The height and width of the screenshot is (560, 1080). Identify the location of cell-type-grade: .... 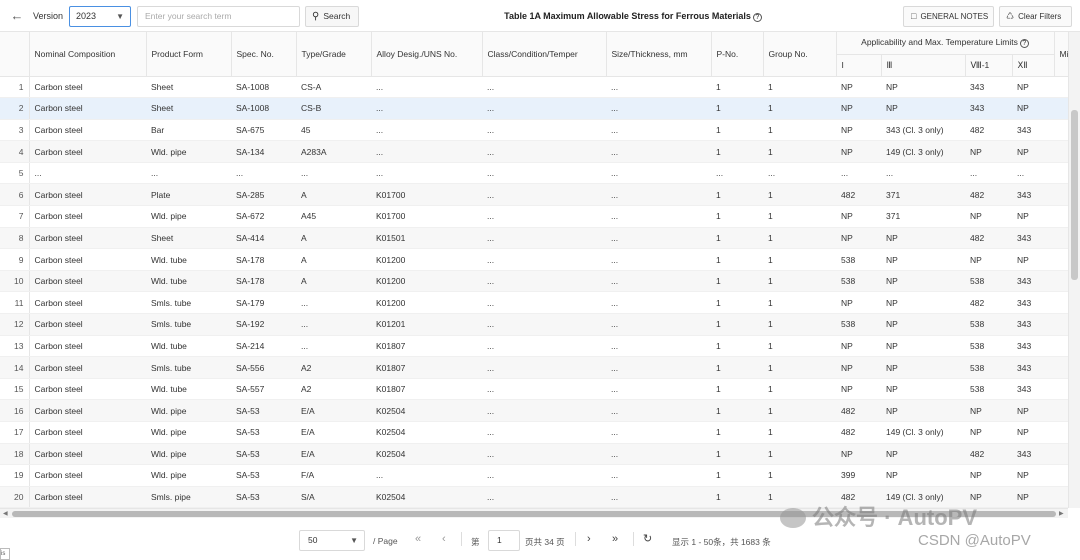
(333, 303).